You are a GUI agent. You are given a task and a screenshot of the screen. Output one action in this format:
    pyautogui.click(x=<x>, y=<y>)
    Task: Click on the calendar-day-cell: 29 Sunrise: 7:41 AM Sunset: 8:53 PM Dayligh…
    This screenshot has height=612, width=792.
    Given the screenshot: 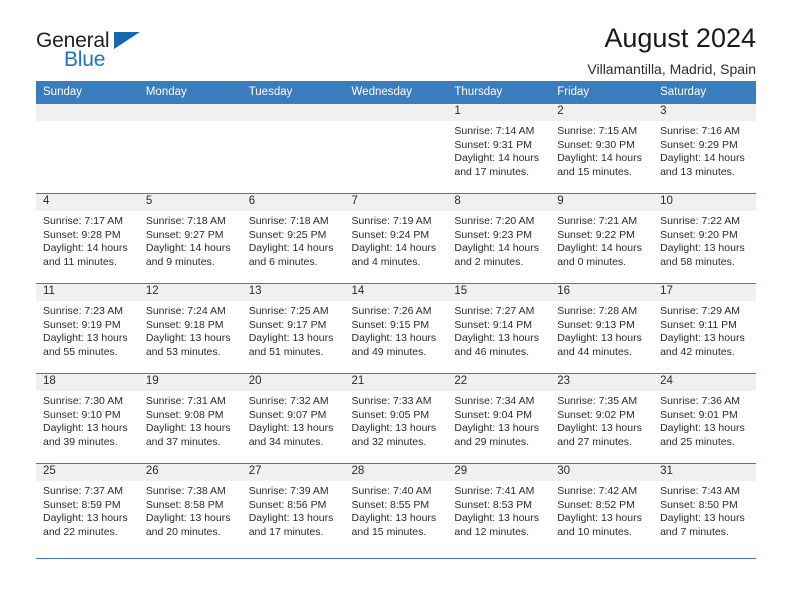 What is the action you would take?
    pyautogui.click(x=499, y=511)
    